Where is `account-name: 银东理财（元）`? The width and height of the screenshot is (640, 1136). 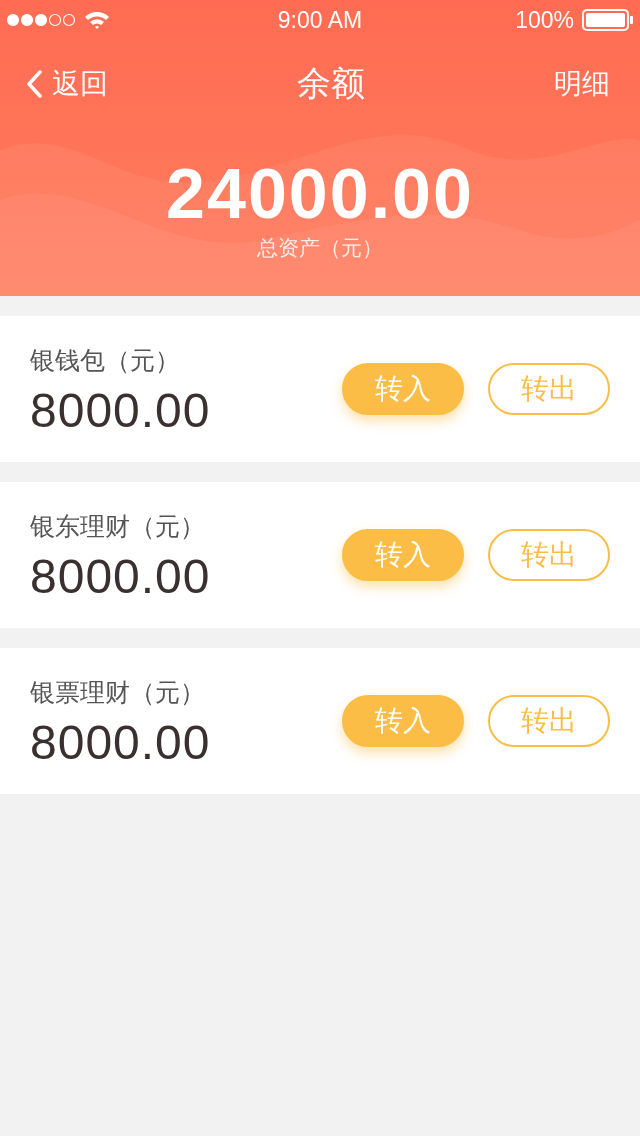
account-name: 银东理财（元） is located at coordinates (118, 526).